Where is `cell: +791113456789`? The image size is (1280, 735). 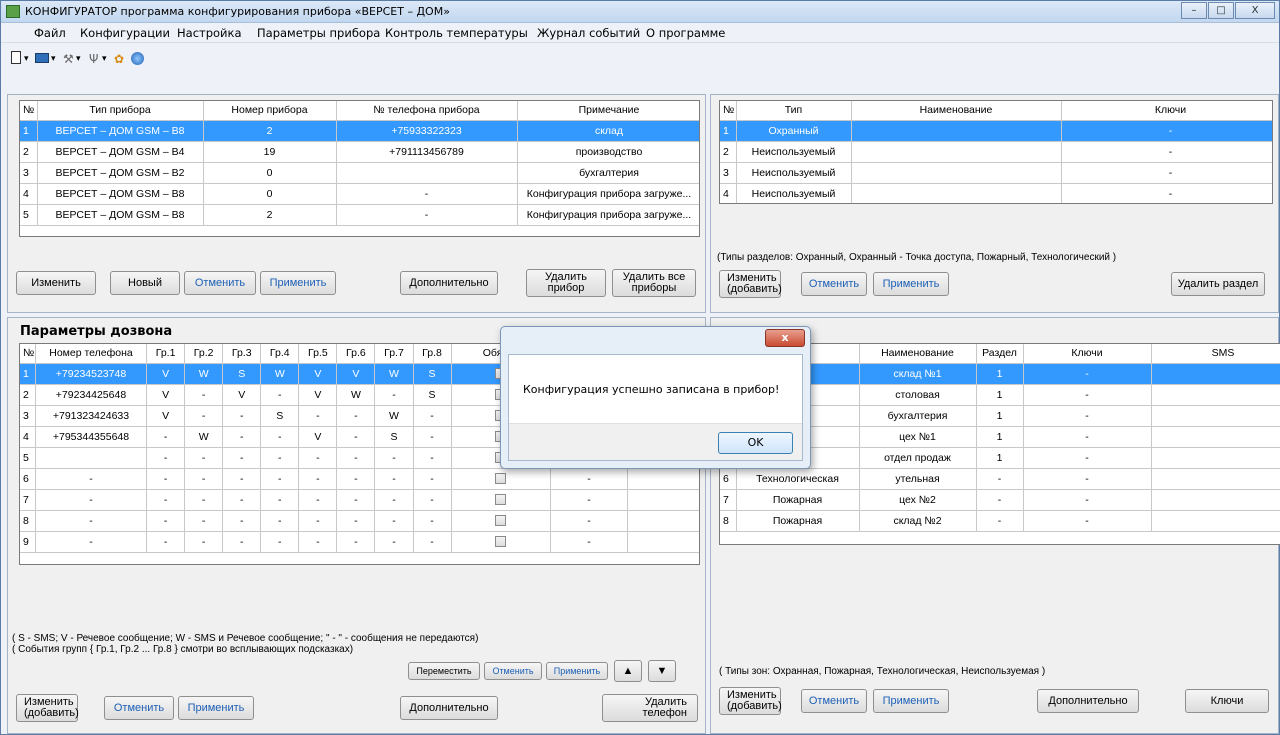
cell: +791113456789 is located at coordinates (427, 152).